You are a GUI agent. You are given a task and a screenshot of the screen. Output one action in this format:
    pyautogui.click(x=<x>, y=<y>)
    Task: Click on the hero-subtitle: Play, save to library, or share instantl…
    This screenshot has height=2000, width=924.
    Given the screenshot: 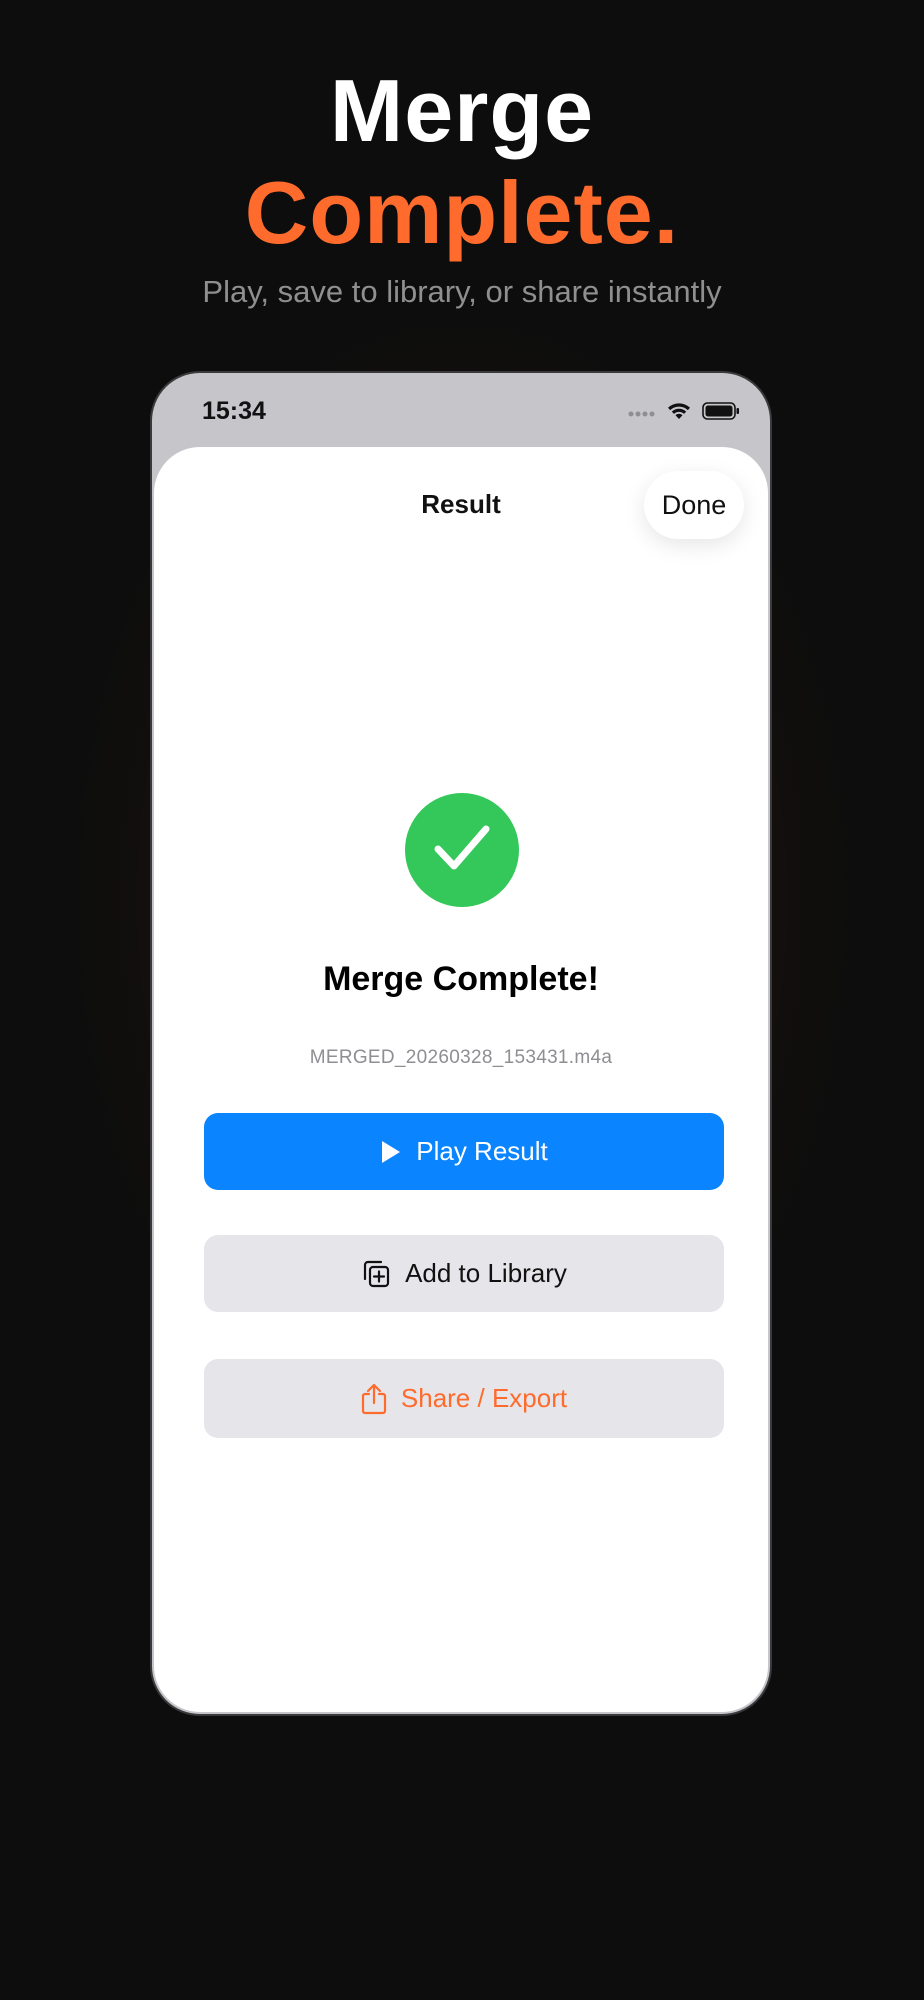 What is the action you would take?
    pyautogui.click(x=462, y=291)
    